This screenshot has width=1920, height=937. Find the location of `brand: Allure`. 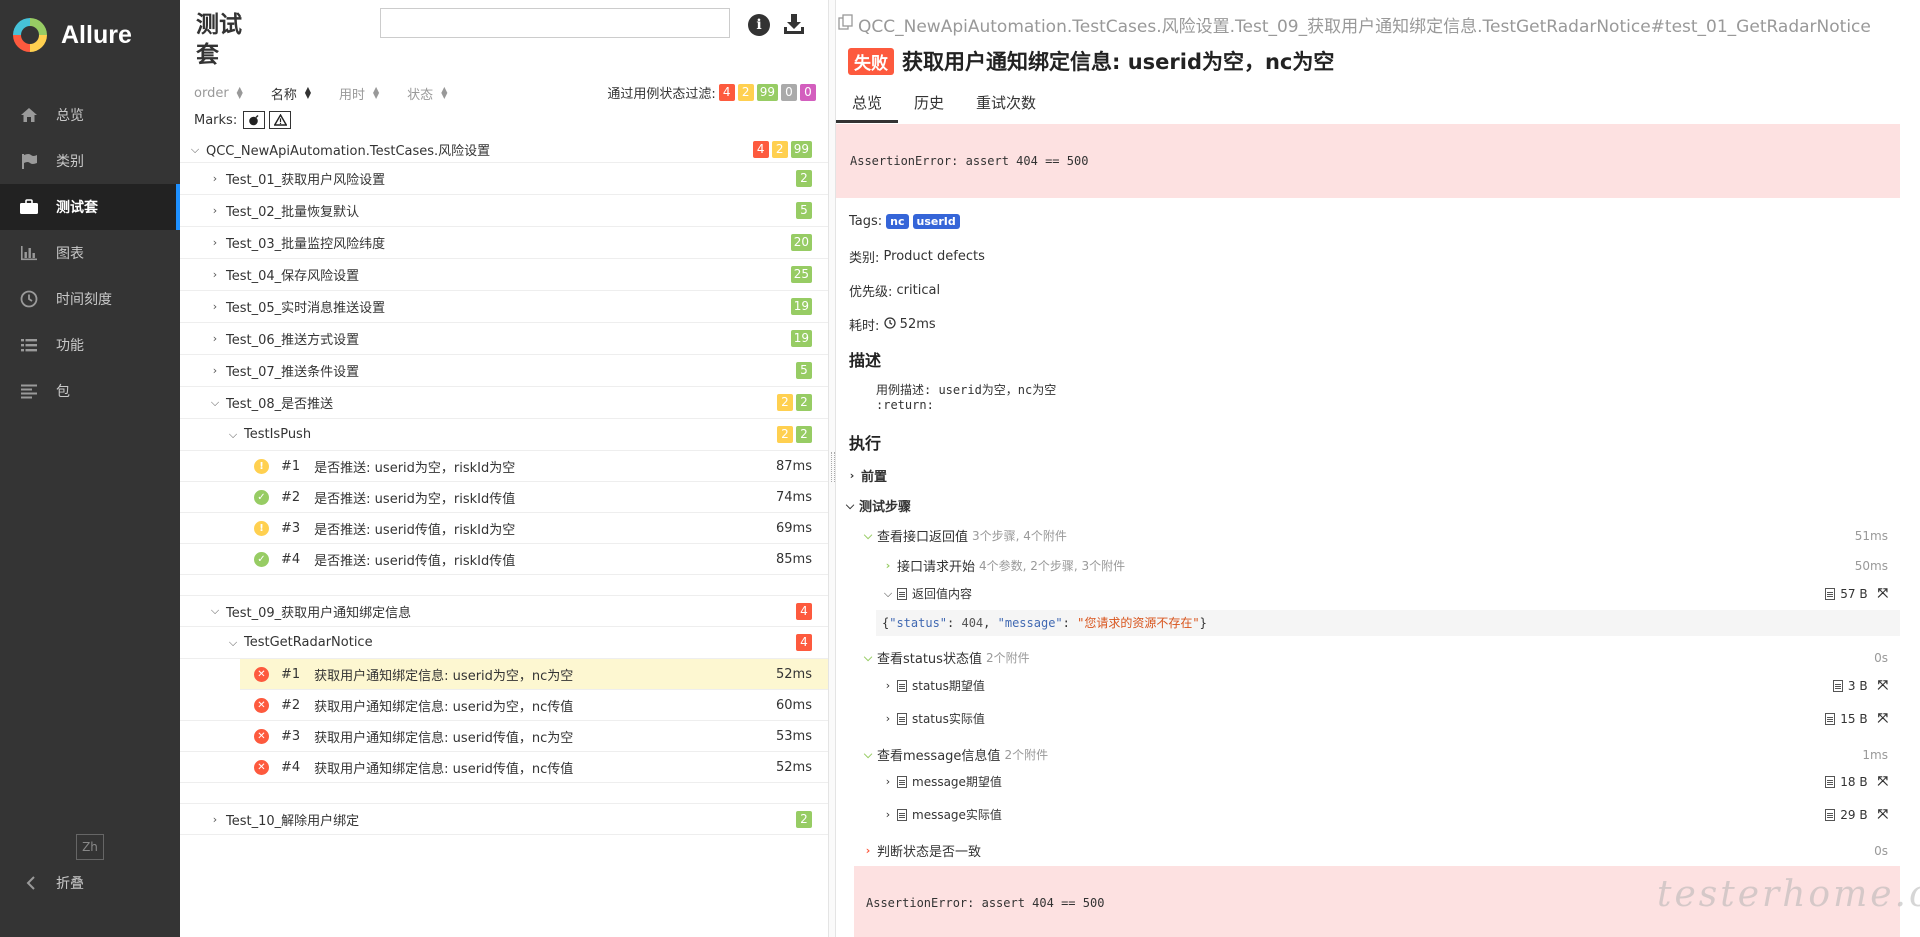

brand: Allure is located at coordinates (90, 35).